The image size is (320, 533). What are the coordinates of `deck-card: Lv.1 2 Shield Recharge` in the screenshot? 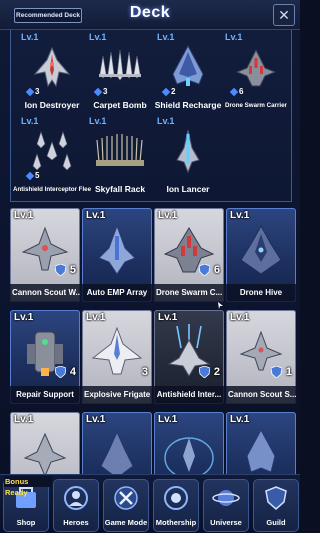 It's located at (188, 74).